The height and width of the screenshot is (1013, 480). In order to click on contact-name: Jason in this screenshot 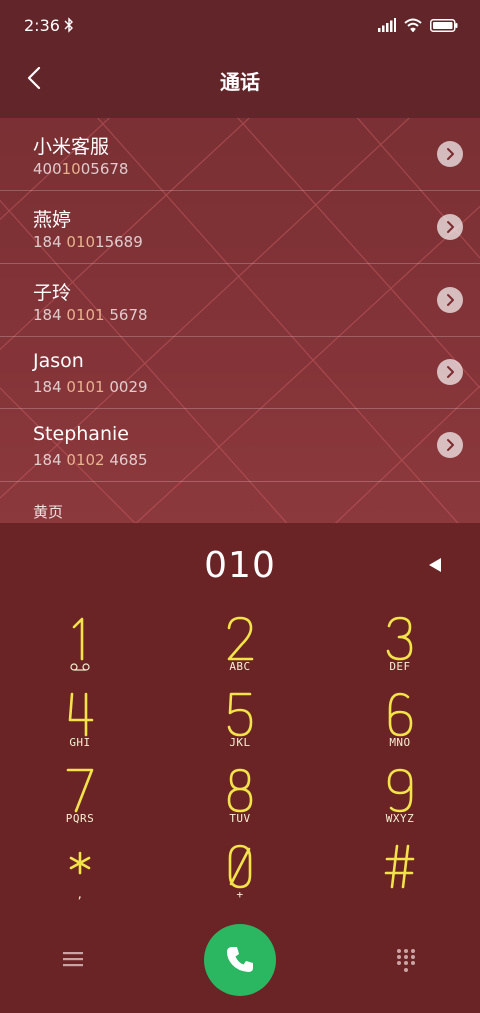, I will do `click(58, 361)`.